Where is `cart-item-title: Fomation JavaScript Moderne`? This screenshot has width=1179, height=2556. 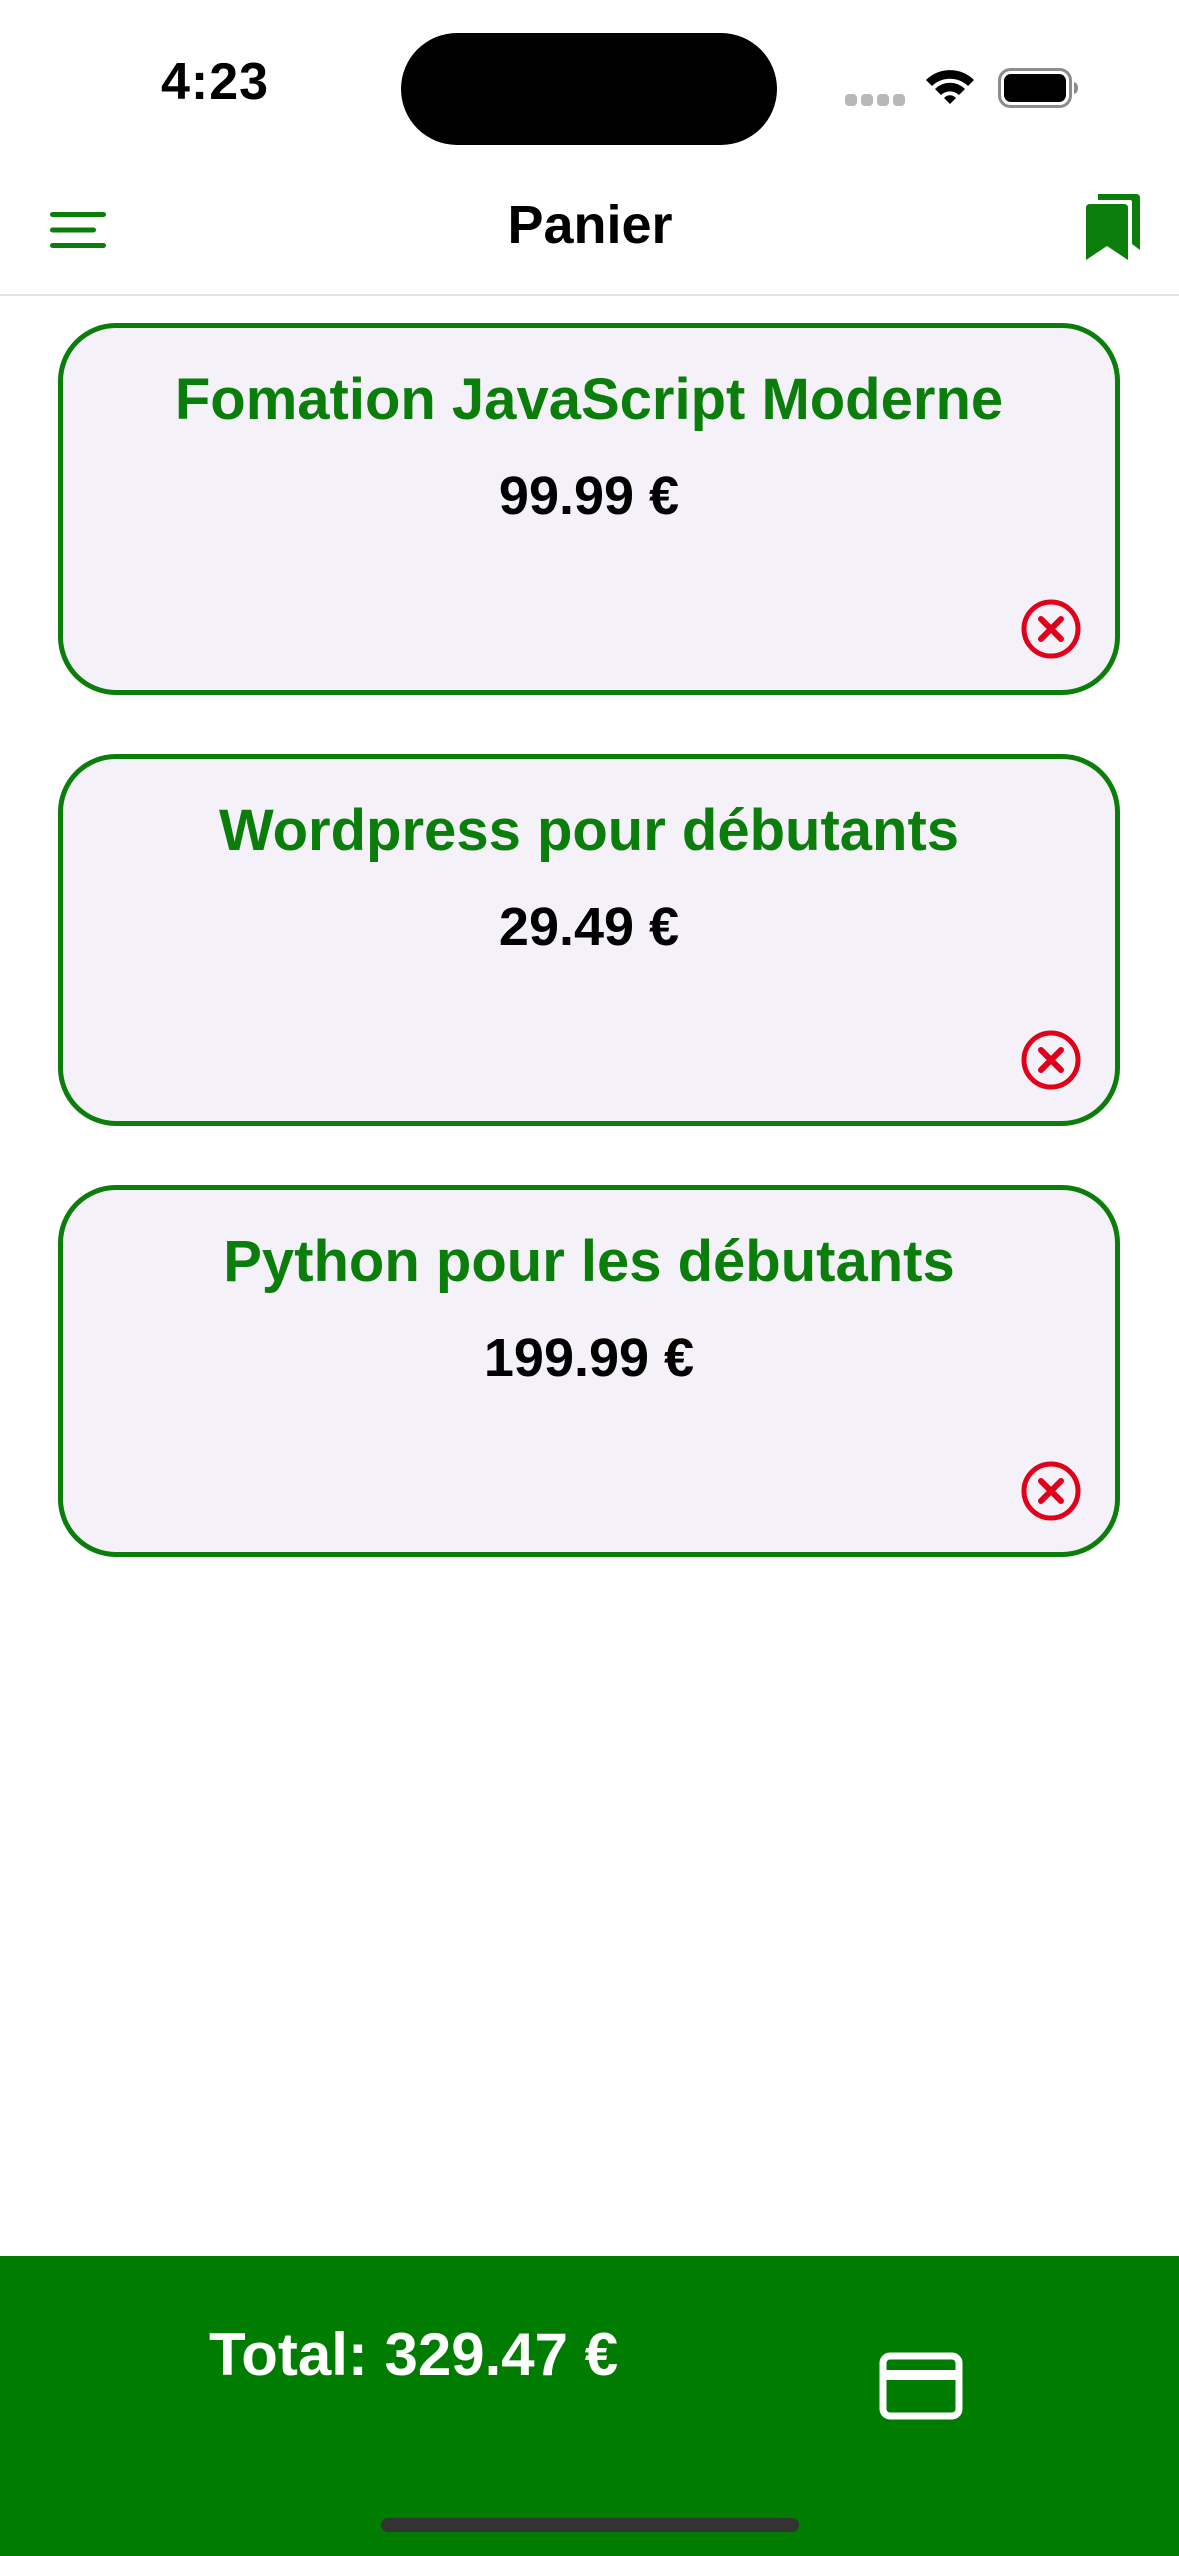
cart-item-title: Fomation JavaScript Moderne is located at coordinates (589, 399).